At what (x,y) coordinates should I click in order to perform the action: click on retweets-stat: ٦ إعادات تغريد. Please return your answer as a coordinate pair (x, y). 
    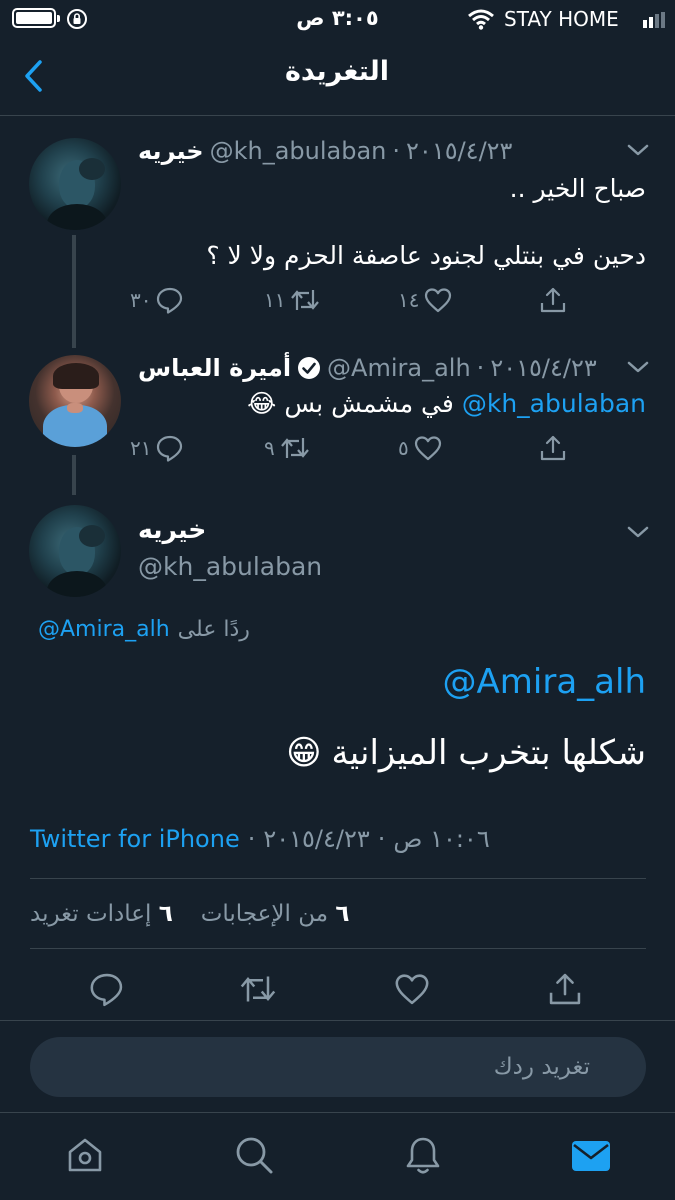
    Looking at the image, I should click on (101, 914).